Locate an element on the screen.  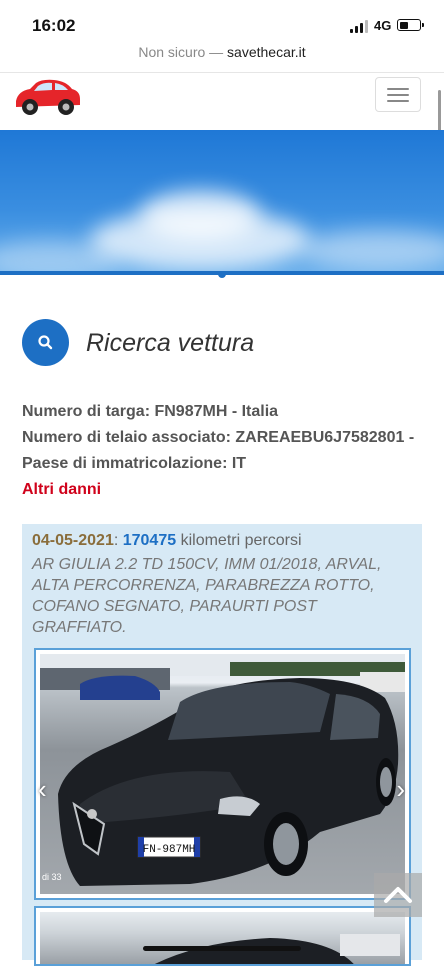
hamburger-icon is located at coordinates (398, 89).